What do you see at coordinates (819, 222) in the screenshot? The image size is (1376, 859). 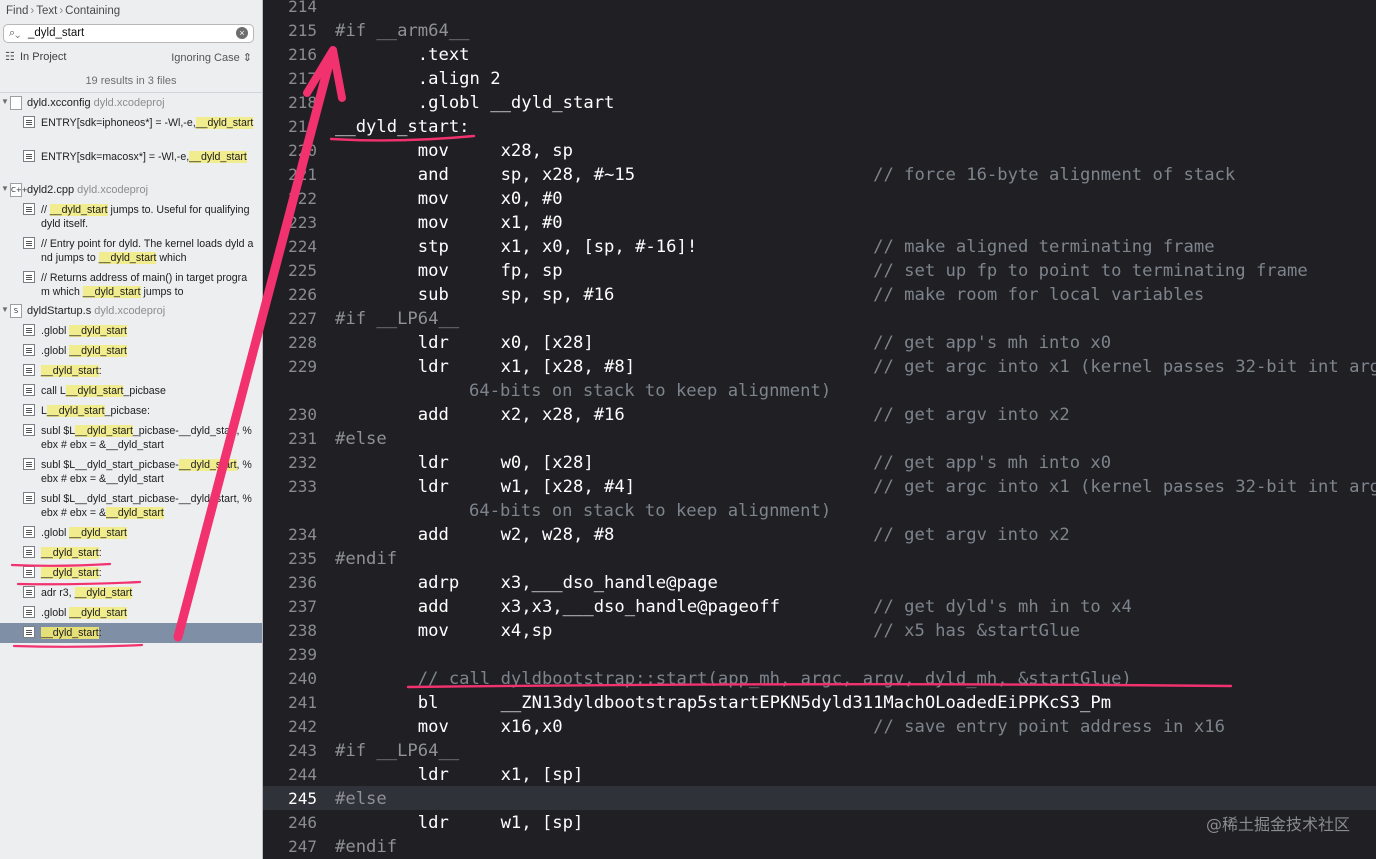 I see `code-line: 223 mov x1, #0` at bounding box center [819, 222].